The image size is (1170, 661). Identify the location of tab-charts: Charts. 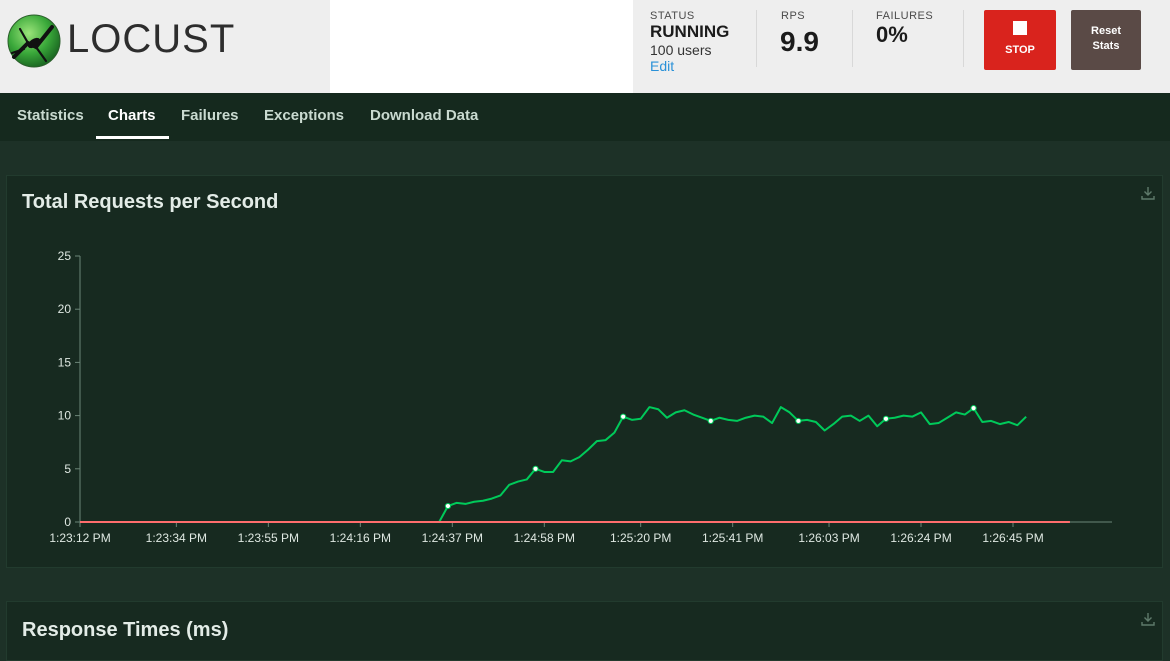
(132, 115).